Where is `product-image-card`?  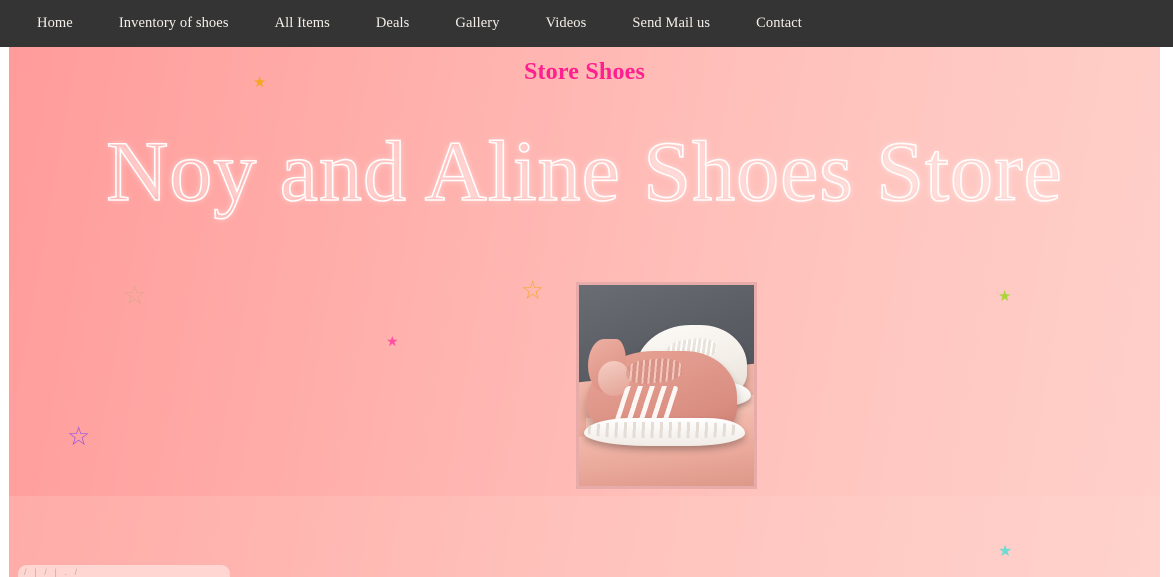 product-image-card is located at coordinates (666, 385).